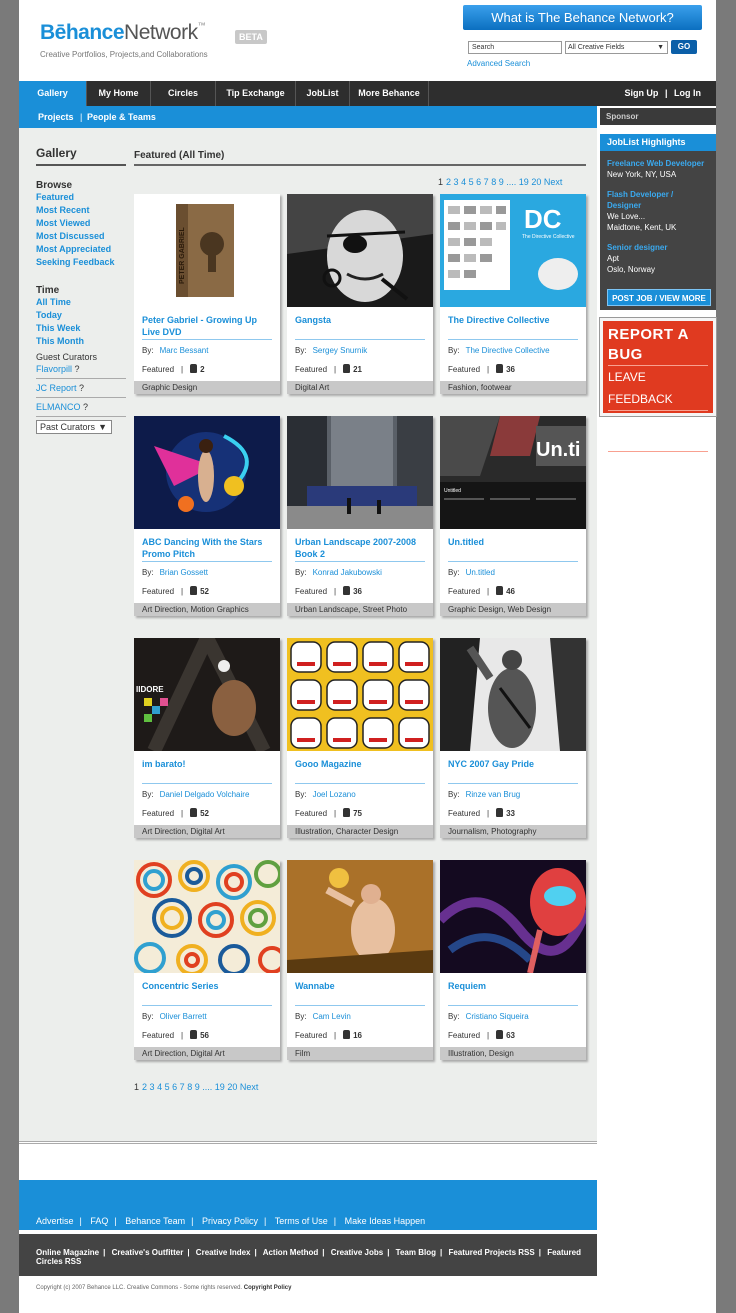 The image size is (736, 1313). Describe the element at coordinates (513, 472) in the screenshot. I see `project-thumbnail: Un.ti Untitled` at that location.